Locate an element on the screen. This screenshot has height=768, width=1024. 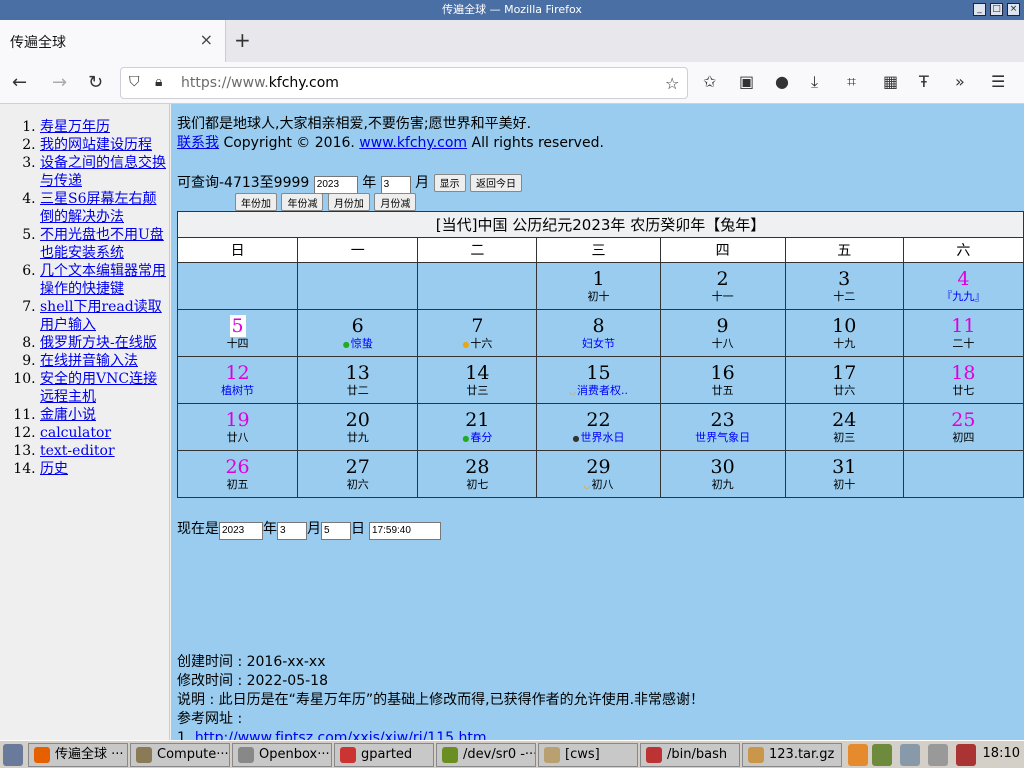
calendar-day: 24 初三 is located at coordinates (844, 427).